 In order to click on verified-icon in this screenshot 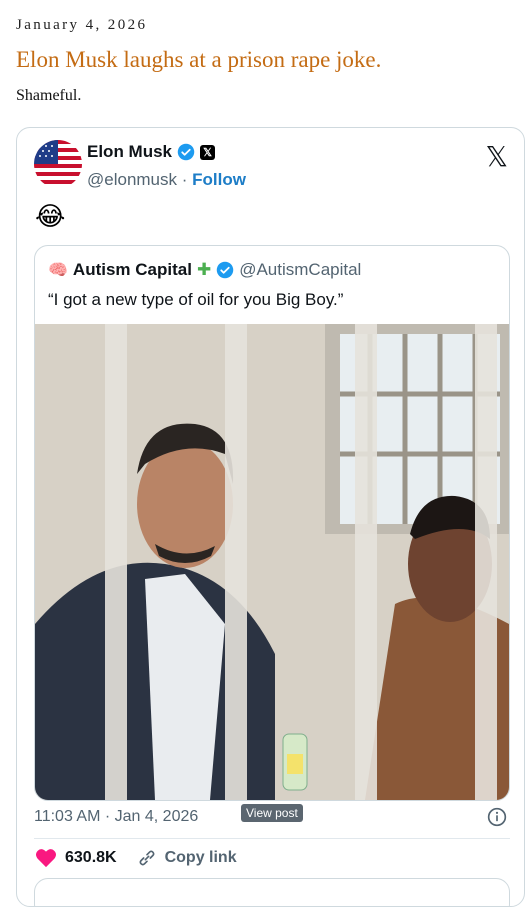, I will do `click(186, 152)`.